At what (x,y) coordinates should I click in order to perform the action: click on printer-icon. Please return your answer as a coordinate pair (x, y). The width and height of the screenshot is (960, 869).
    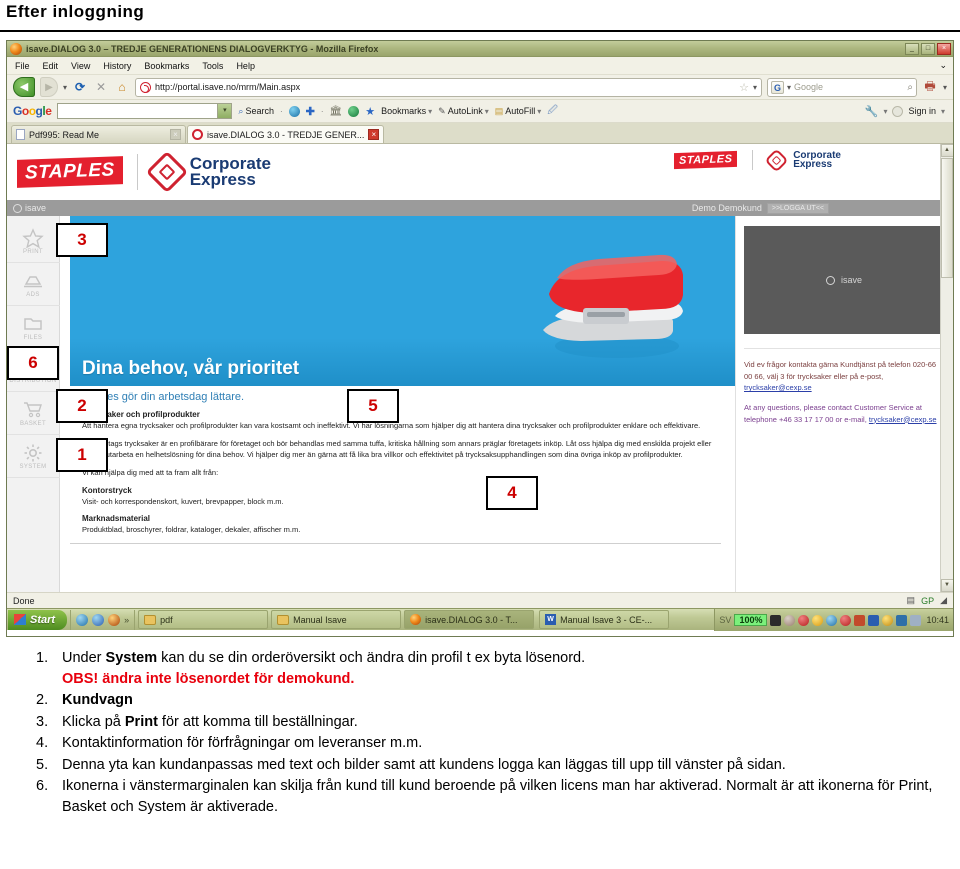
    Looking at the image, I should click on (916, 620).